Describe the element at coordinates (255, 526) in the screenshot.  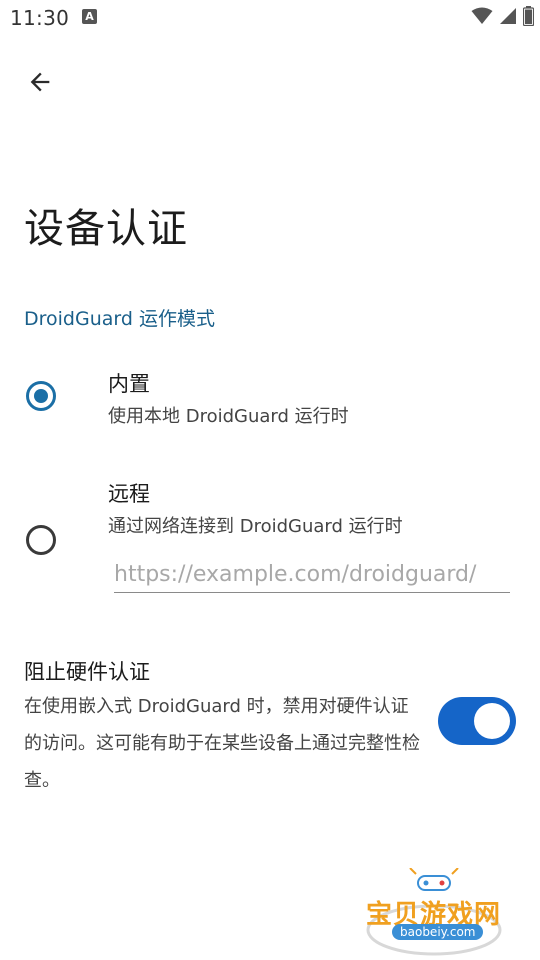
I see `option-remote-subtitle: 通过网络连接到 DroidGuard 运行时` at that location.